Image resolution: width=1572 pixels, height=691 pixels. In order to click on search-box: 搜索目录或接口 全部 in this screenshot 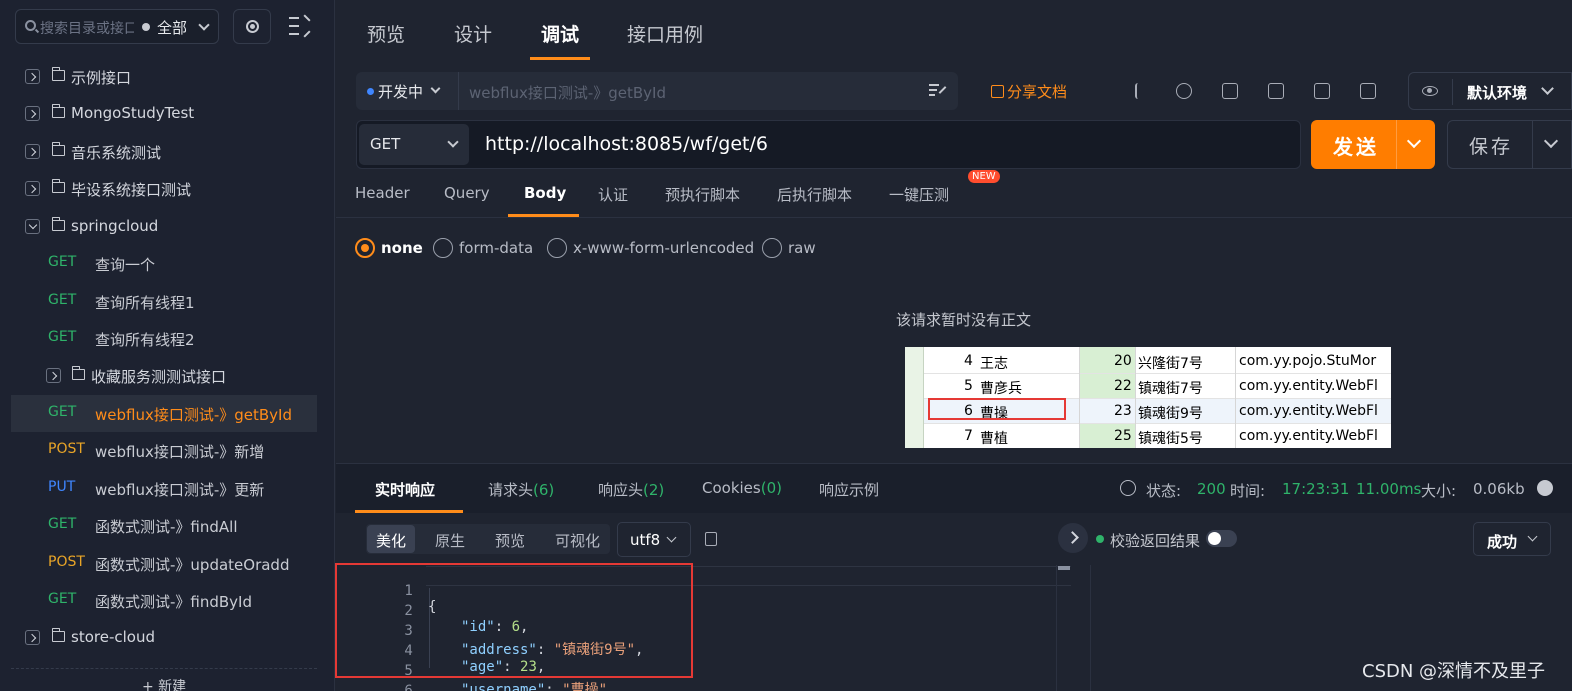, I will do `click(117, 26)`.